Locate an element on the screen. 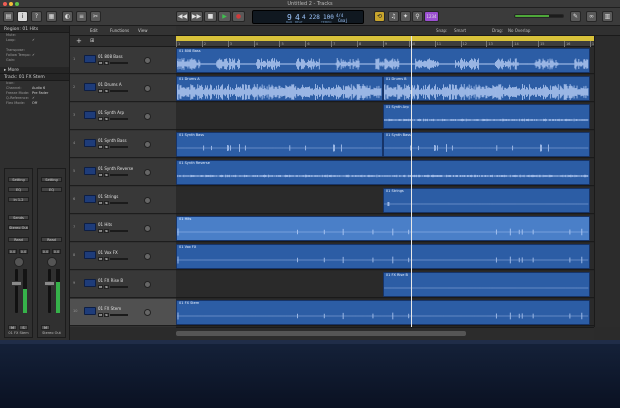 This screenshot has width=620, height=408. track-header: 6 01 Strings M S is located at coordinates (123, 200).